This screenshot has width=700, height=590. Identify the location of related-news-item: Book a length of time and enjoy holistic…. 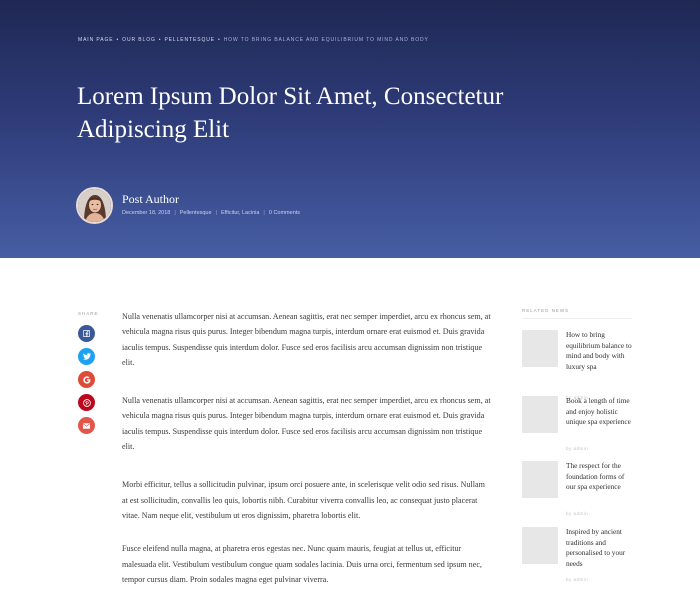
(578, 426).